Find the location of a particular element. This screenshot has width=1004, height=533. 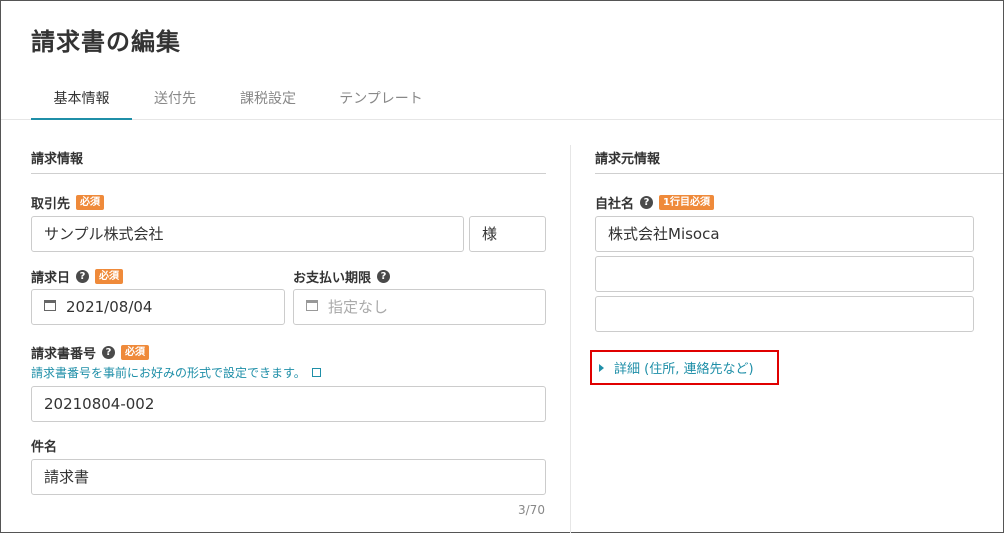

invoice-number-label: 請求書番号 is located at coordinates (64, 354).